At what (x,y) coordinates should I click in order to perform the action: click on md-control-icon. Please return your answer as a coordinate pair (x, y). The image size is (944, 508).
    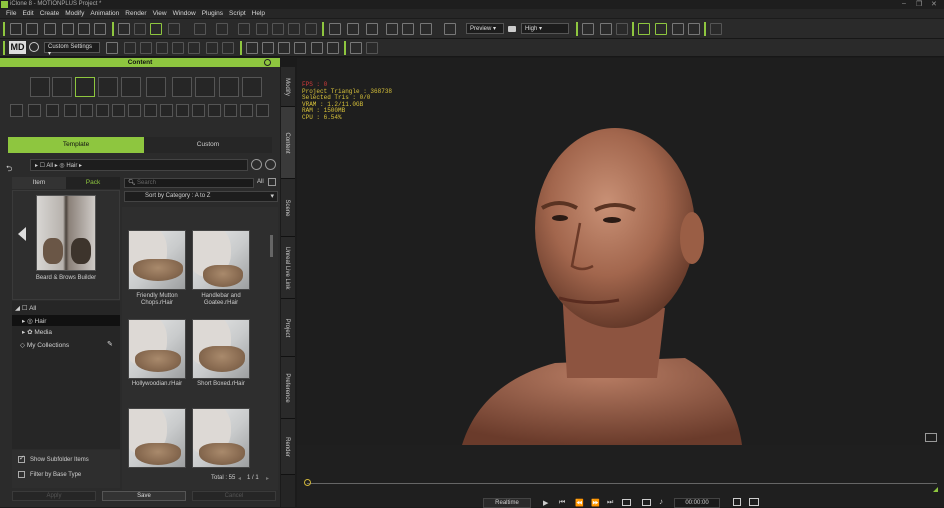
    Looking at the image, I should click on (130, 48).